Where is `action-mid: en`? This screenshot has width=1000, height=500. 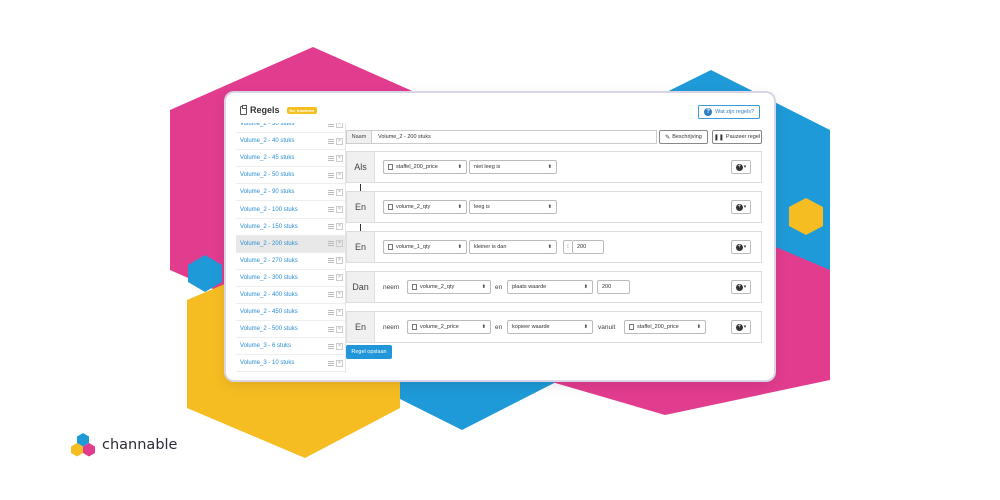
action-mid: en is located at coordinates (499, 327).